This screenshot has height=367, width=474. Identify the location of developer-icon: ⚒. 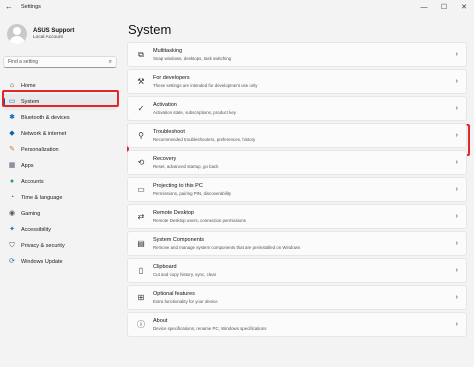
(141, 81).